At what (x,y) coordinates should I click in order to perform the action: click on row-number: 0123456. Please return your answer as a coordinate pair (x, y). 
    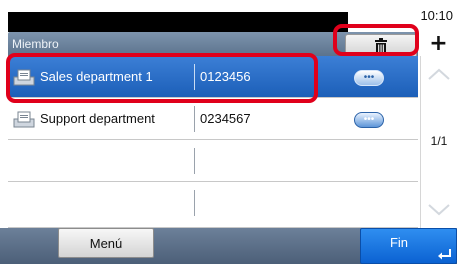
    Looking at the image, I should click on (225, 76).